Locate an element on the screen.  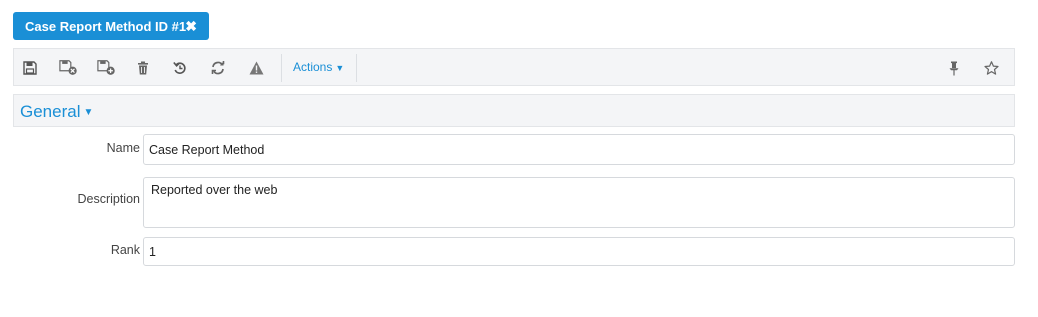
rank-input is located at coordinates (579, 251).